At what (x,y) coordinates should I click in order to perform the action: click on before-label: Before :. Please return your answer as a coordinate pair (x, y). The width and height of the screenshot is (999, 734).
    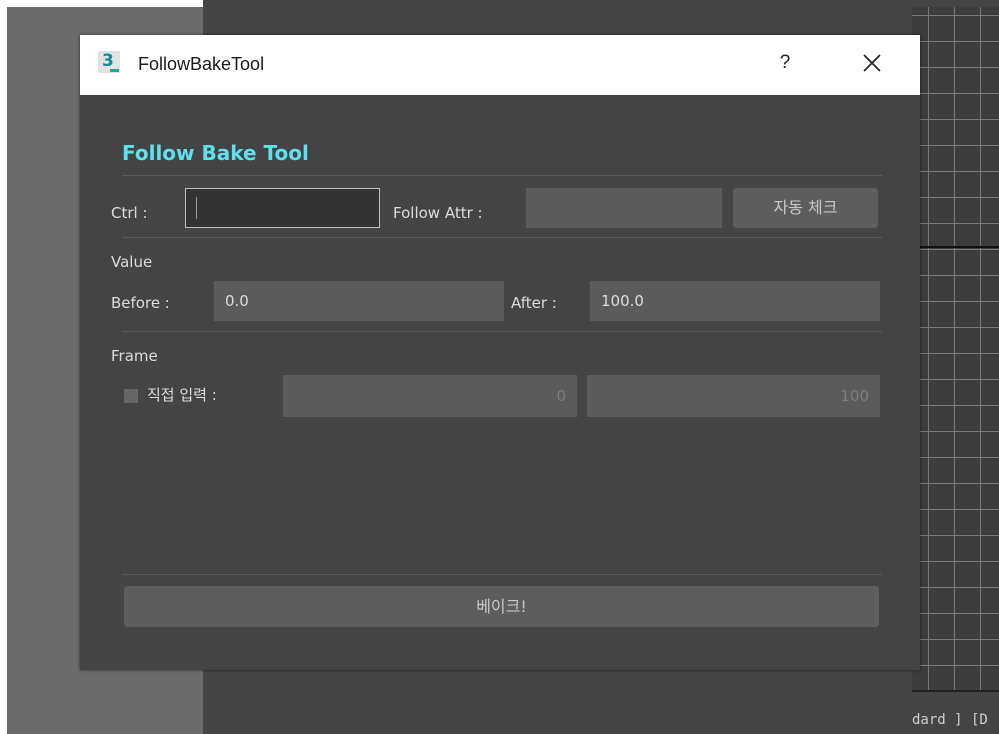
    Looking at the image, I should click on (140, 303).